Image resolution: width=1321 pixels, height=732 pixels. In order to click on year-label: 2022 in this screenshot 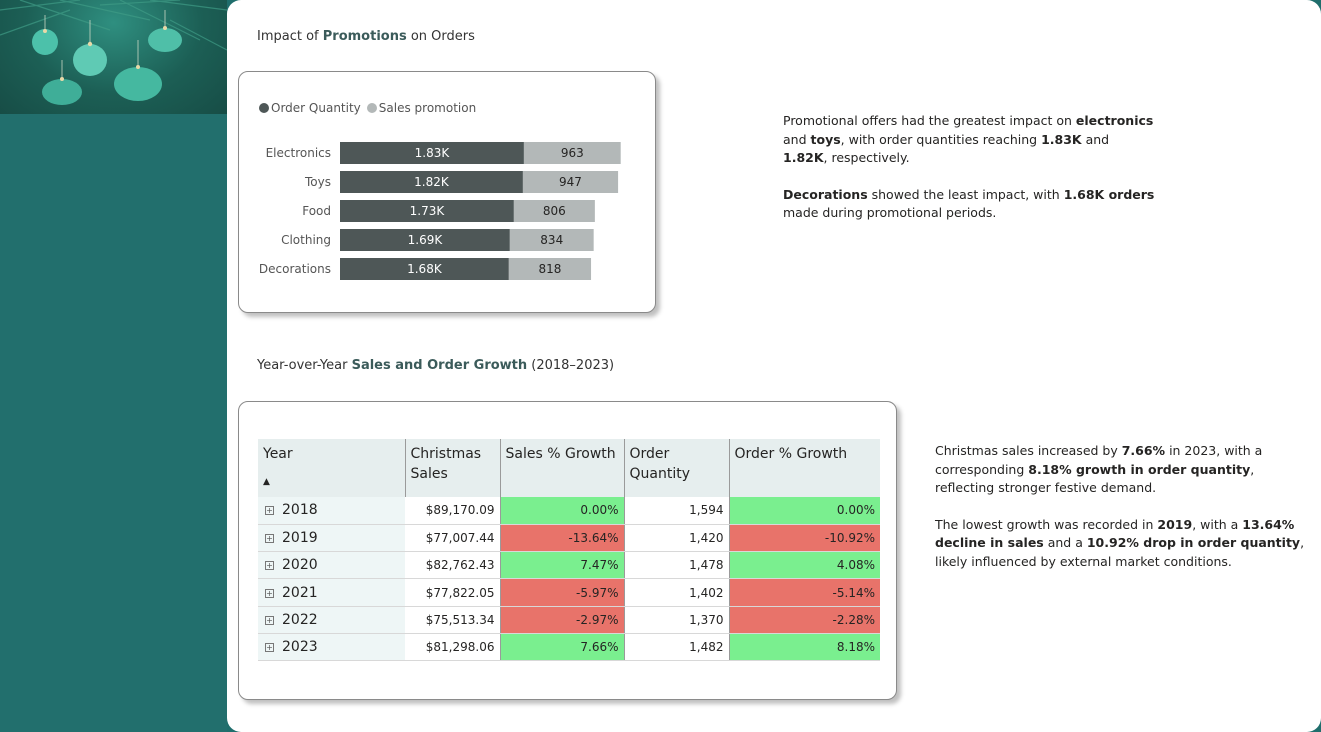, I will do `click(300, 619)`.